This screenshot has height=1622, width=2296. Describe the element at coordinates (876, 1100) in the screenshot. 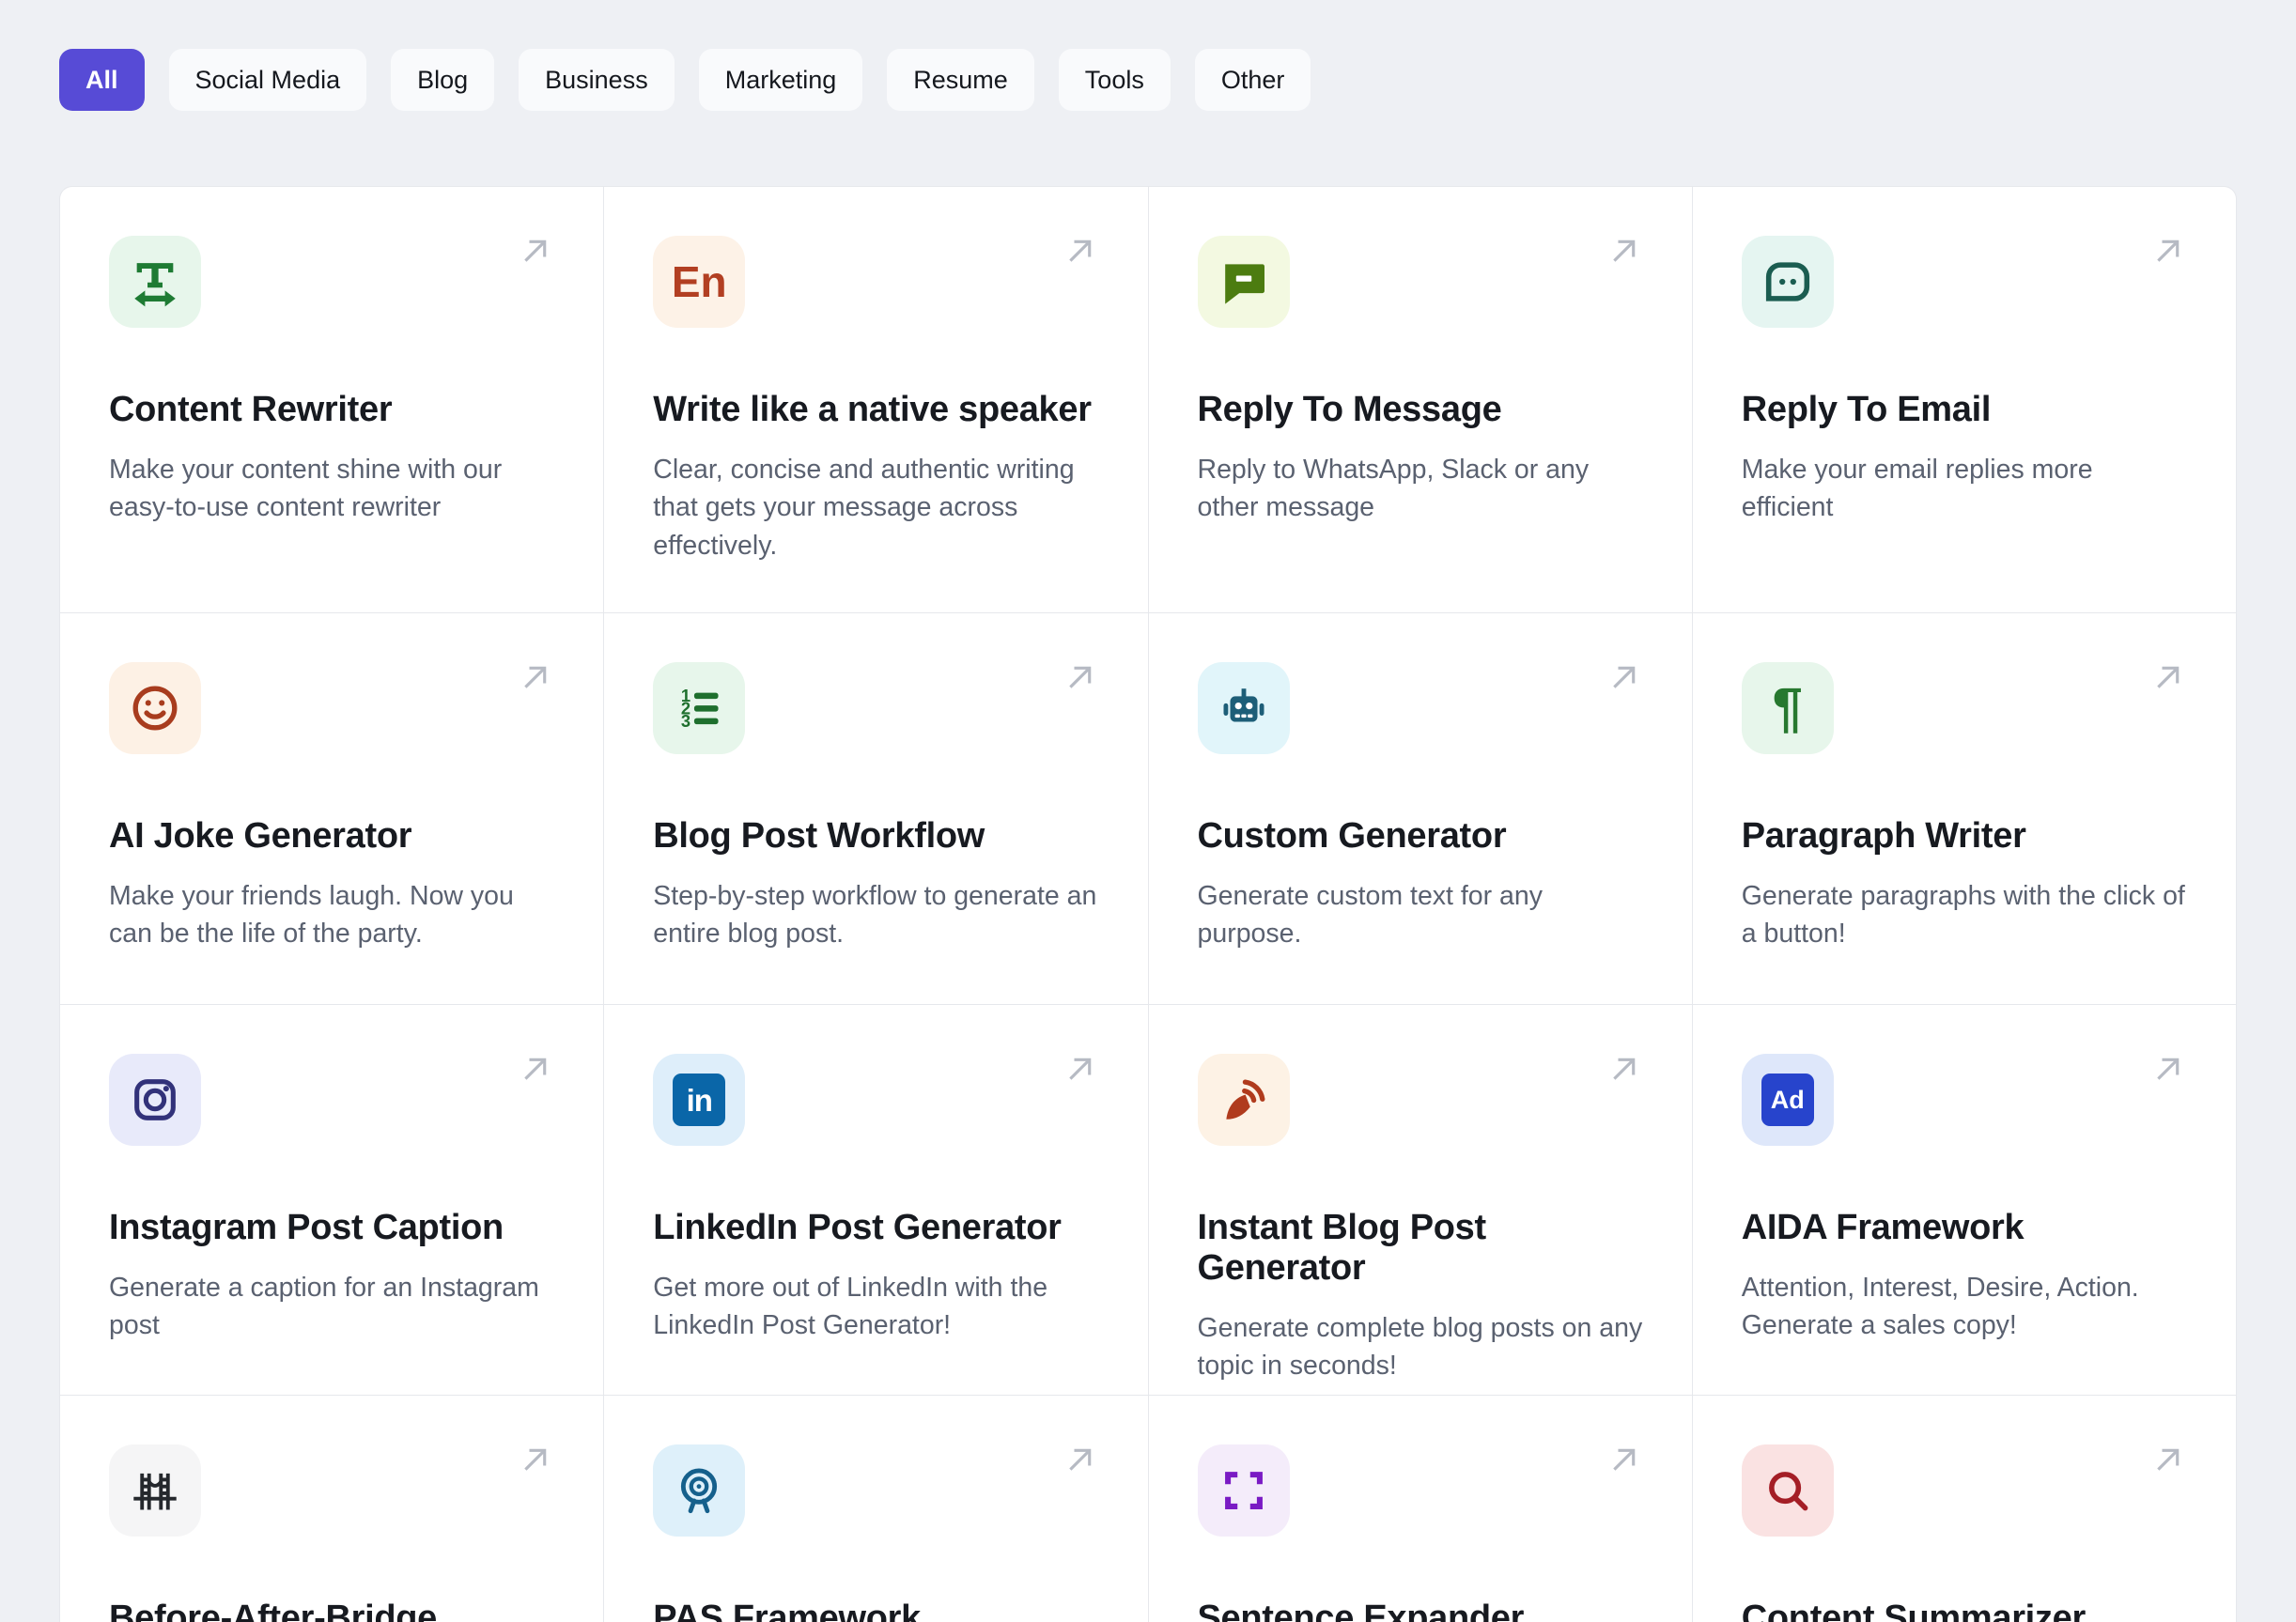

I see `card-header: in` at that location.